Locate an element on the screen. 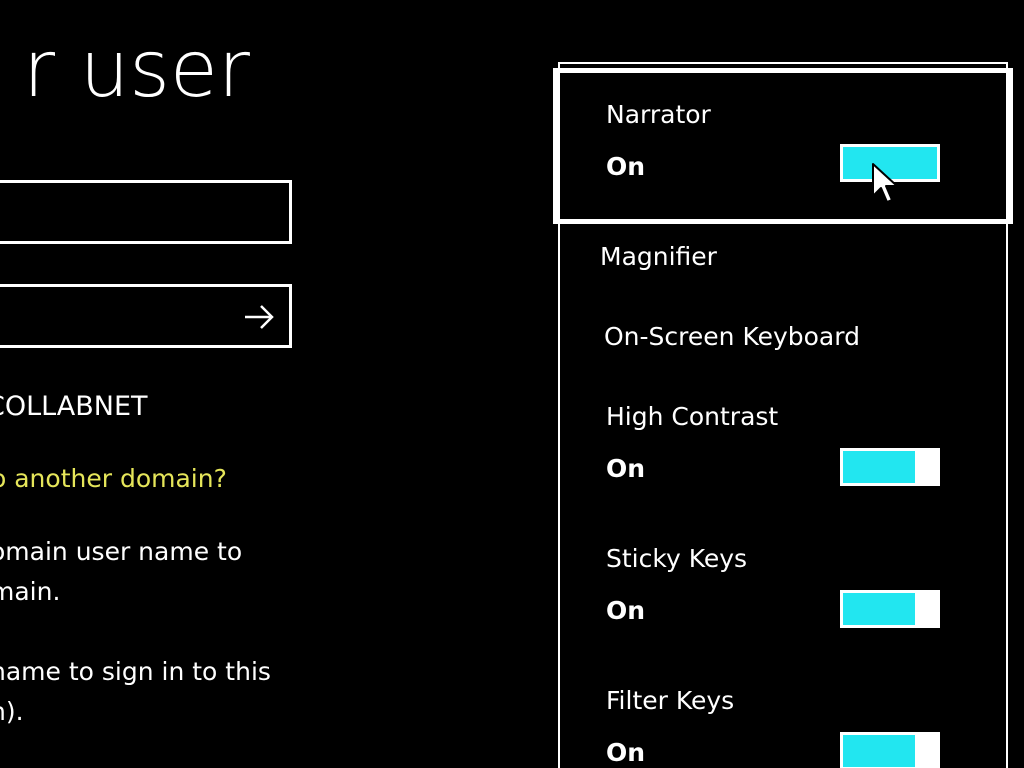 This screenshot has width=1024, height=768. username-field is located at coordinates (146, 212).